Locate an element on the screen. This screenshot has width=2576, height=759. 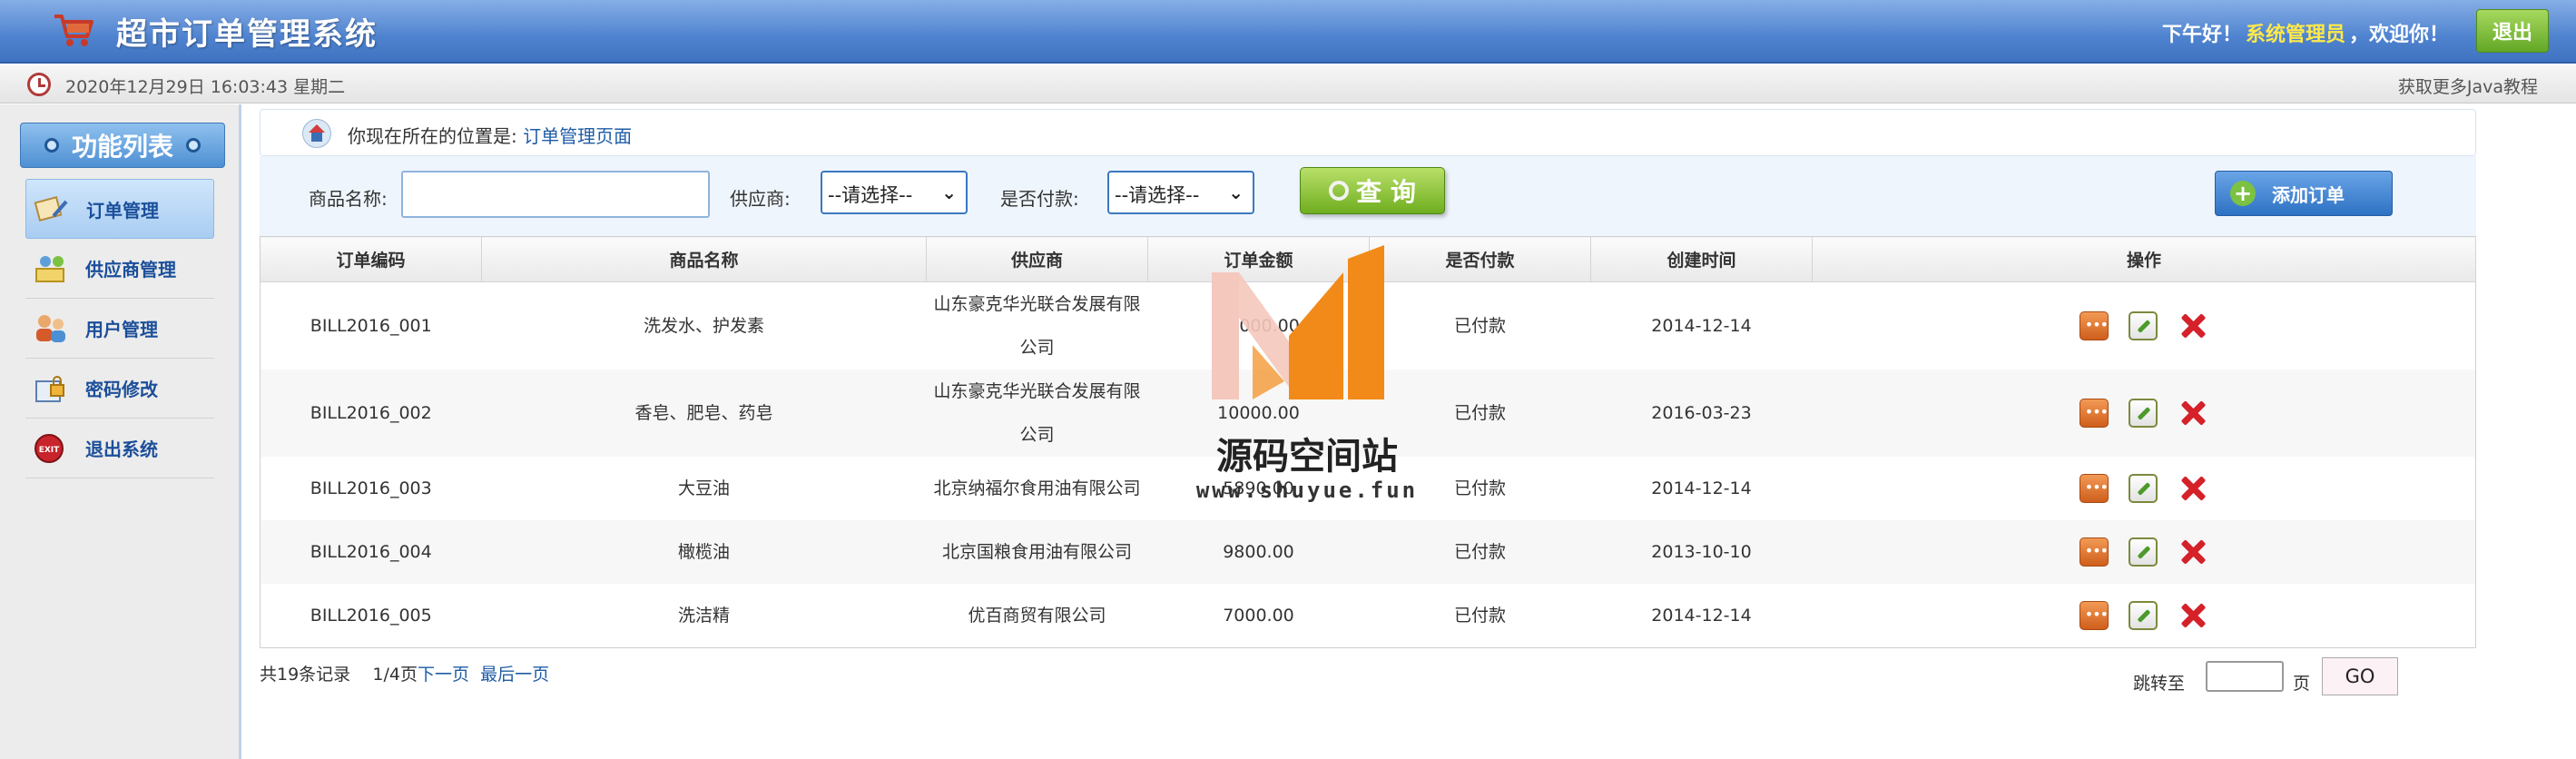
sidebar-item-label: 密码修改 is located at coordinates (121, 389).